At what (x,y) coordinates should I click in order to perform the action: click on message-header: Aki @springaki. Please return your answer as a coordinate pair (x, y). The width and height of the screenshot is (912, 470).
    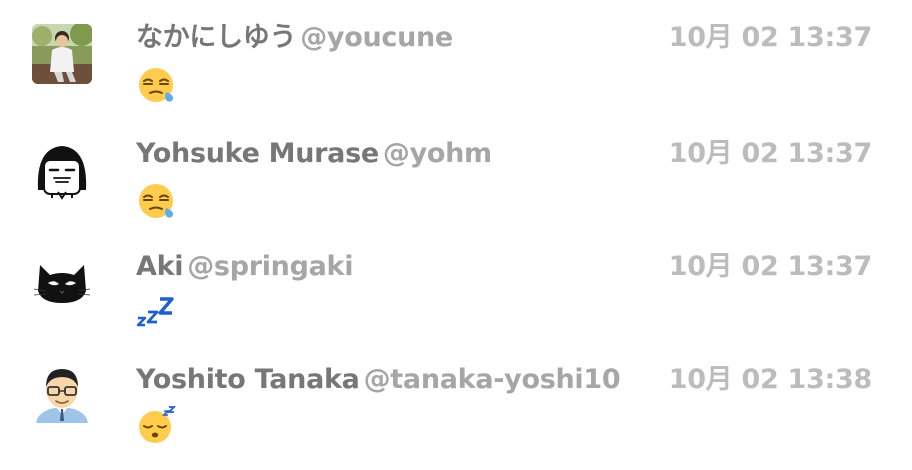
    Looking at the image, I should click on (244, 267).